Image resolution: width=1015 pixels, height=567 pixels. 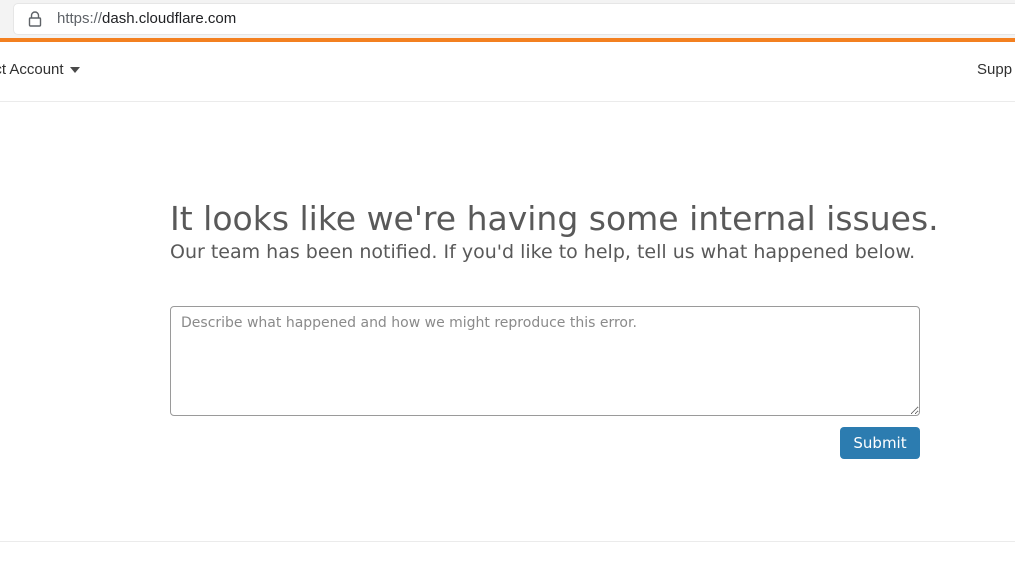 What do you see at coordinates (74, 70) in the screenshot?
I see `caret-down-icon` at bounding box center [74, 70].